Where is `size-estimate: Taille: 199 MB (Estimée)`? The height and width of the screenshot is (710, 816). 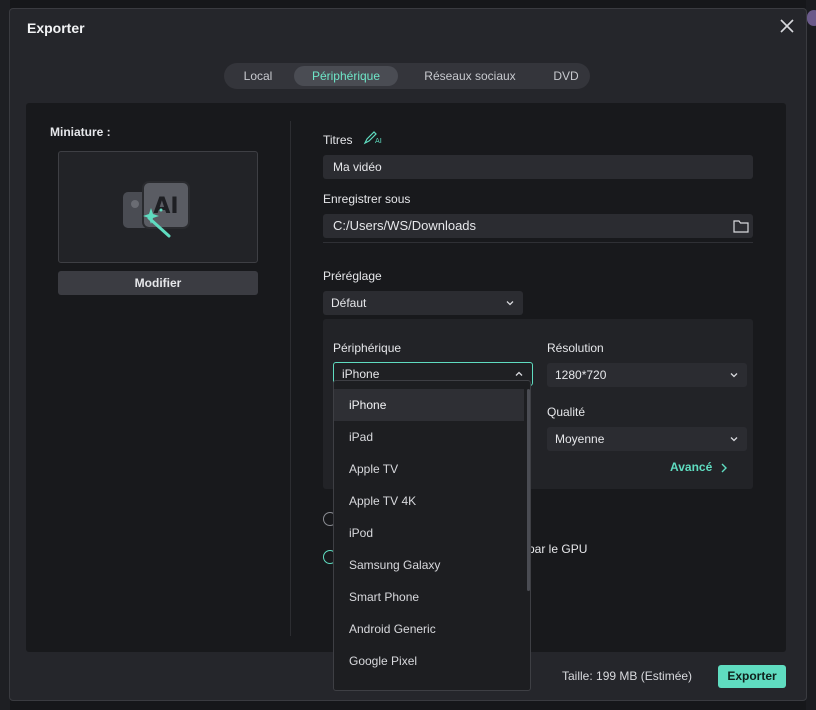
size-estimate: Taille: 199 MB (Estimée) is located at coordinates (627, 676).